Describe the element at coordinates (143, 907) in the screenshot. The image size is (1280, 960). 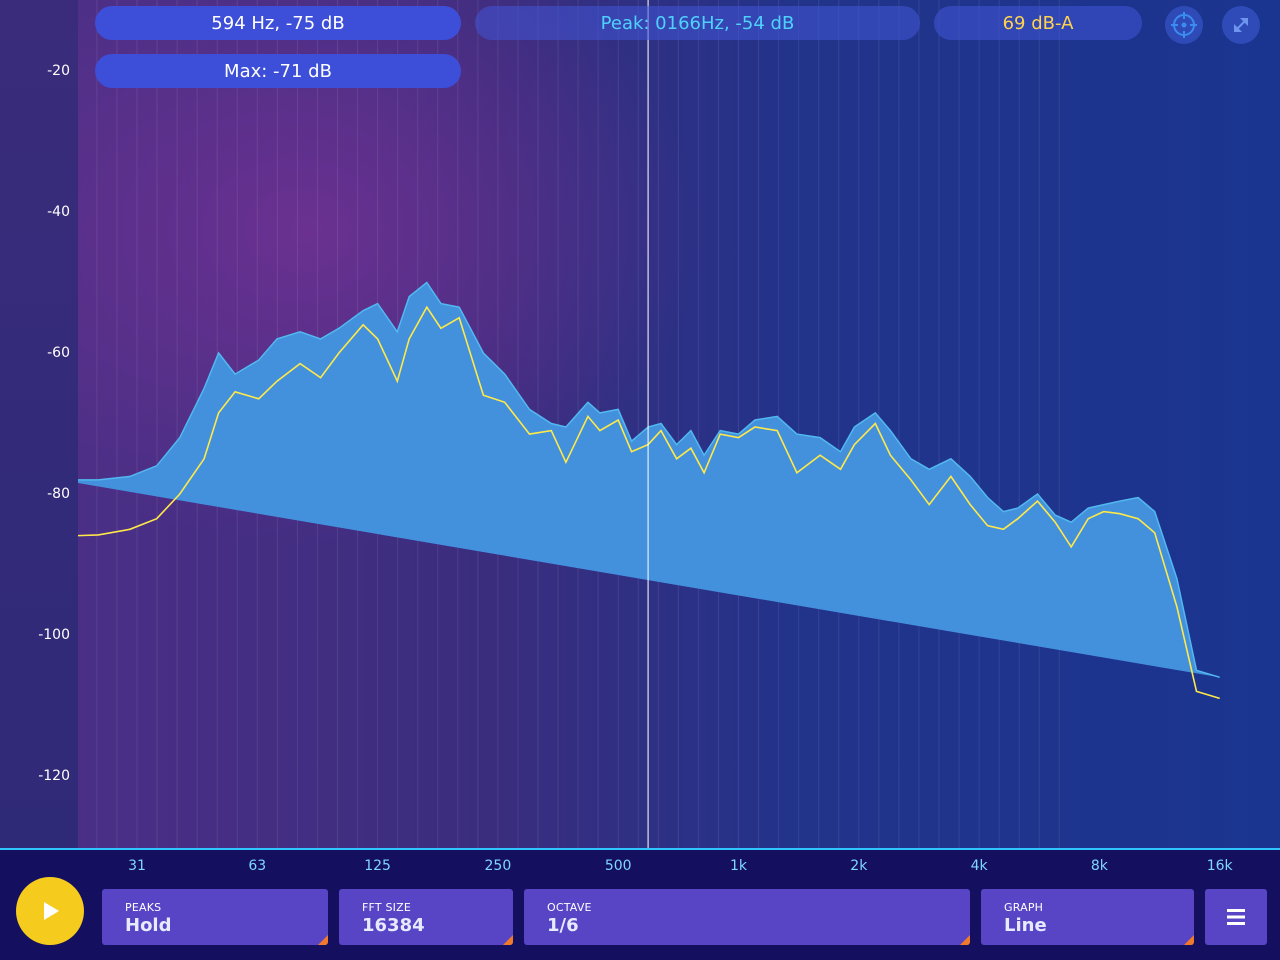
I see `peaks-label: PEAKS` at that location.